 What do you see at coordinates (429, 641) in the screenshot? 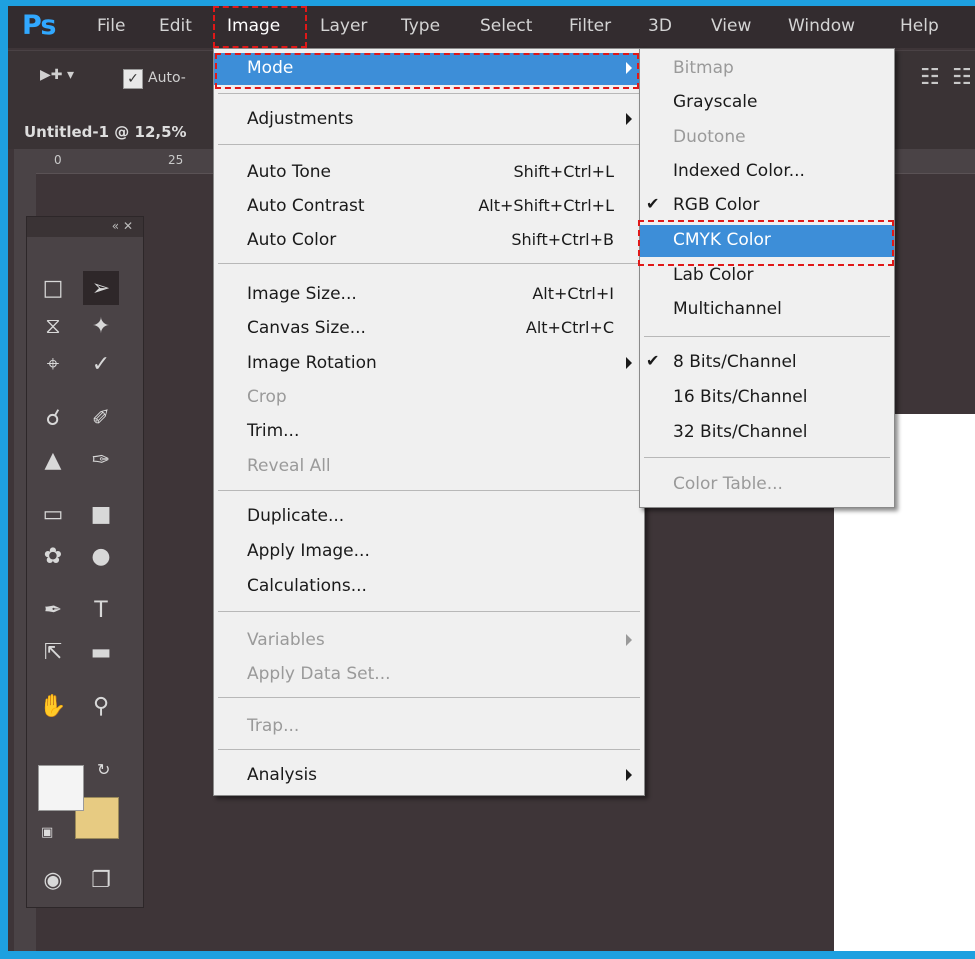
I see `menu-variables: Variables` at bounding box center [429, 641].